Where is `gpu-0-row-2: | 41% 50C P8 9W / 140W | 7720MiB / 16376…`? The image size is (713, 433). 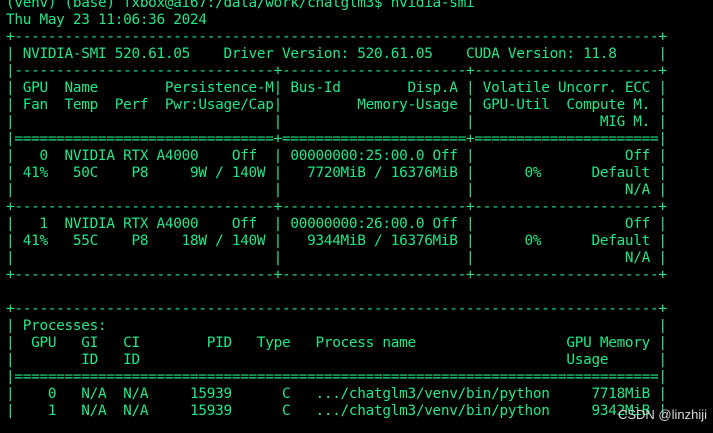 gpu-0-row-2: | 41% 50C P8 9W / 140W | 7720MiB / 16376… is located at coordinates (336, 173).